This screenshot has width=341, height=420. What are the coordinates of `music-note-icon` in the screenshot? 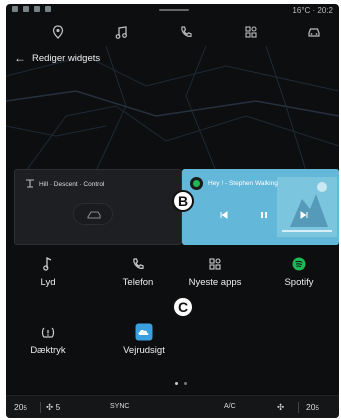 It's located at (48, 264).